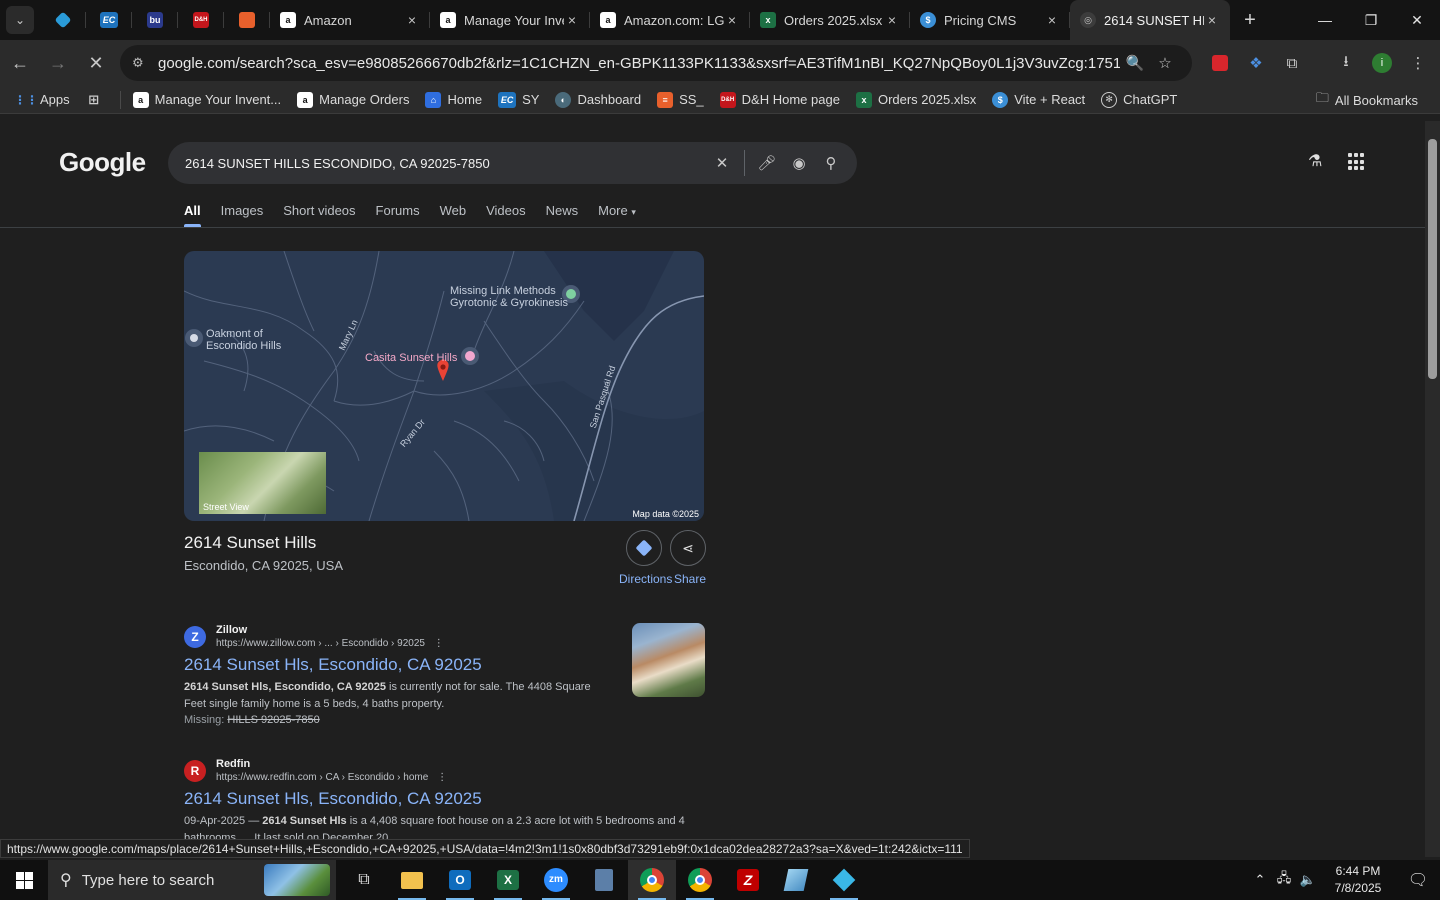 The height and width of the screenshot is (900, 1440). What do you see at coordinates (652, 880) in the screenshot?
I see `chrome-icon` at bounding box center [652, 880].